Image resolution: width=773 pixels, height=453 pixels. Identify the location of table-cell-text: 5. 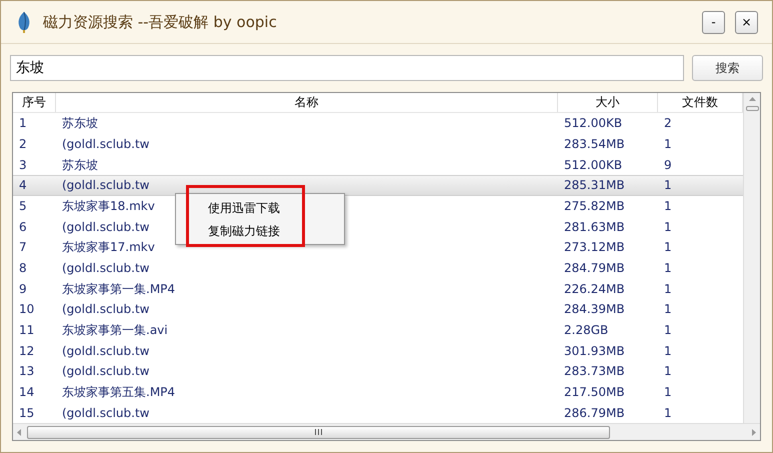
(23, 206).